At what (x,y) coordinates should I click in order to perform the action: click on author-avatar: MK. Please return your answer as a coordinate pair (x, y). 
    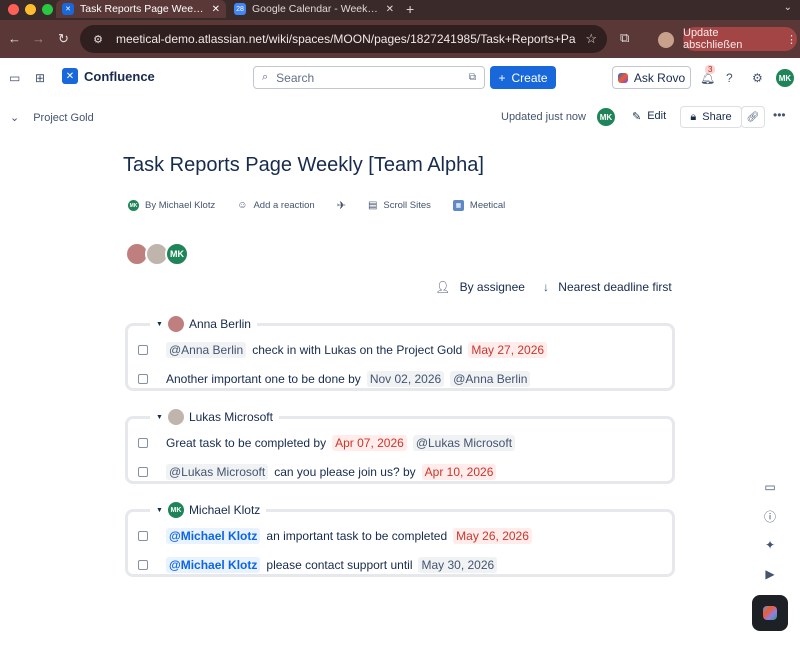
    Looking at the image, I should click on (133, 205).